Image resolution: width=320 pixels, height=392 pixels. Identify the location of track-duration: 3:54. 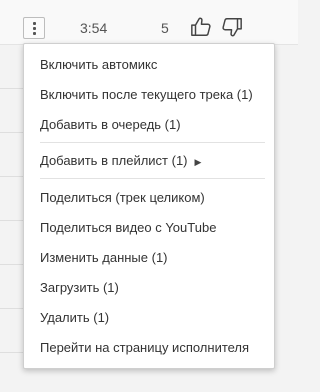
(94, 28).